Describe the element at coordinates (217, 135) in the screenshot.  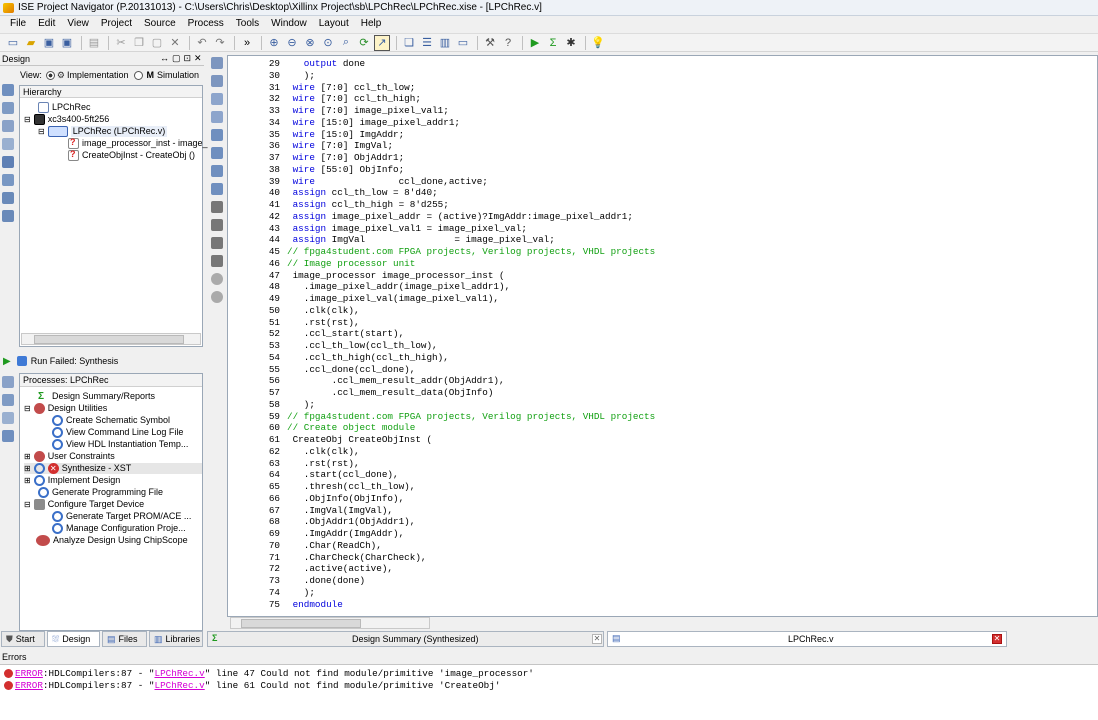
I see `bookmark-icon` at that location.